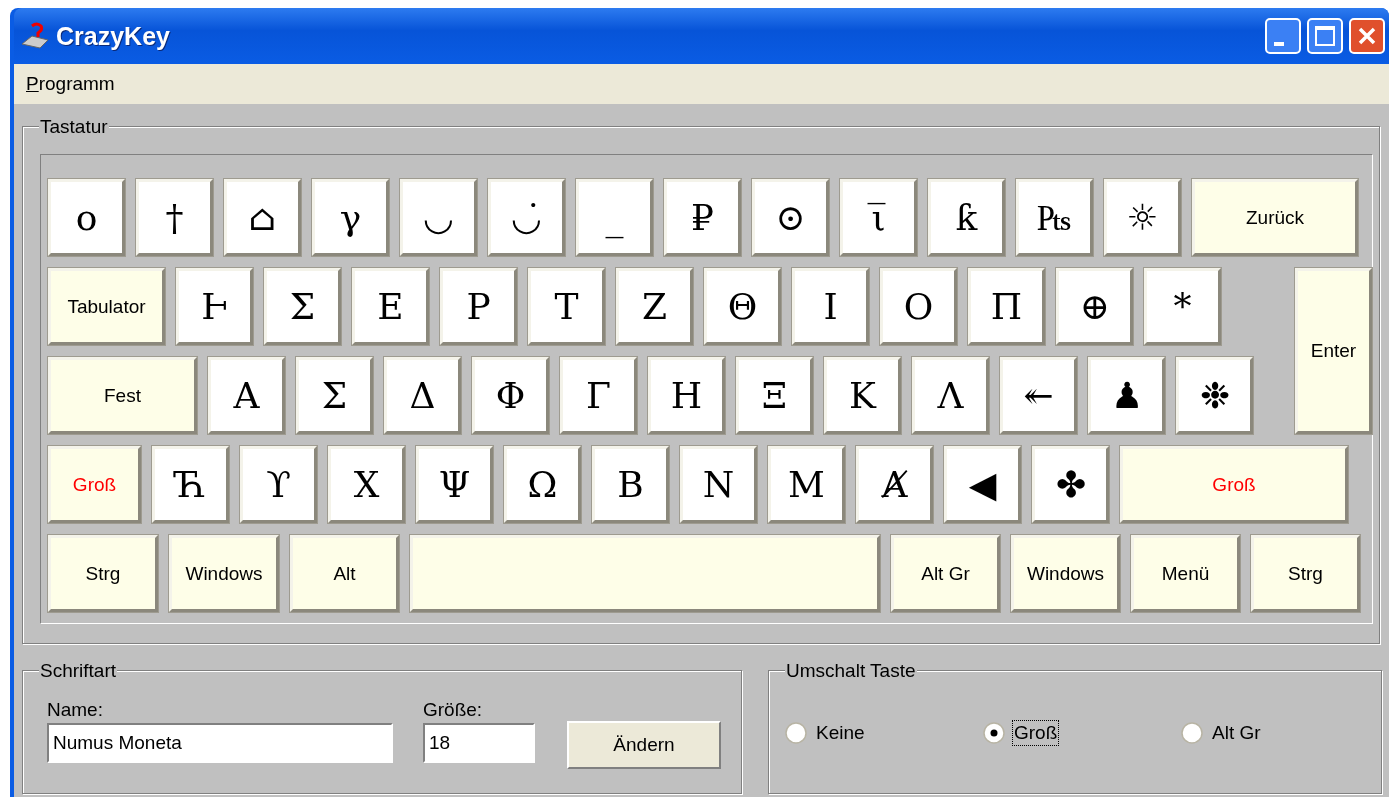 This screenshot has width=1389, height=797. Describe the element at coordinates (654, 306) in the screenshot. I see `glyph-key: Ζ` at that location.